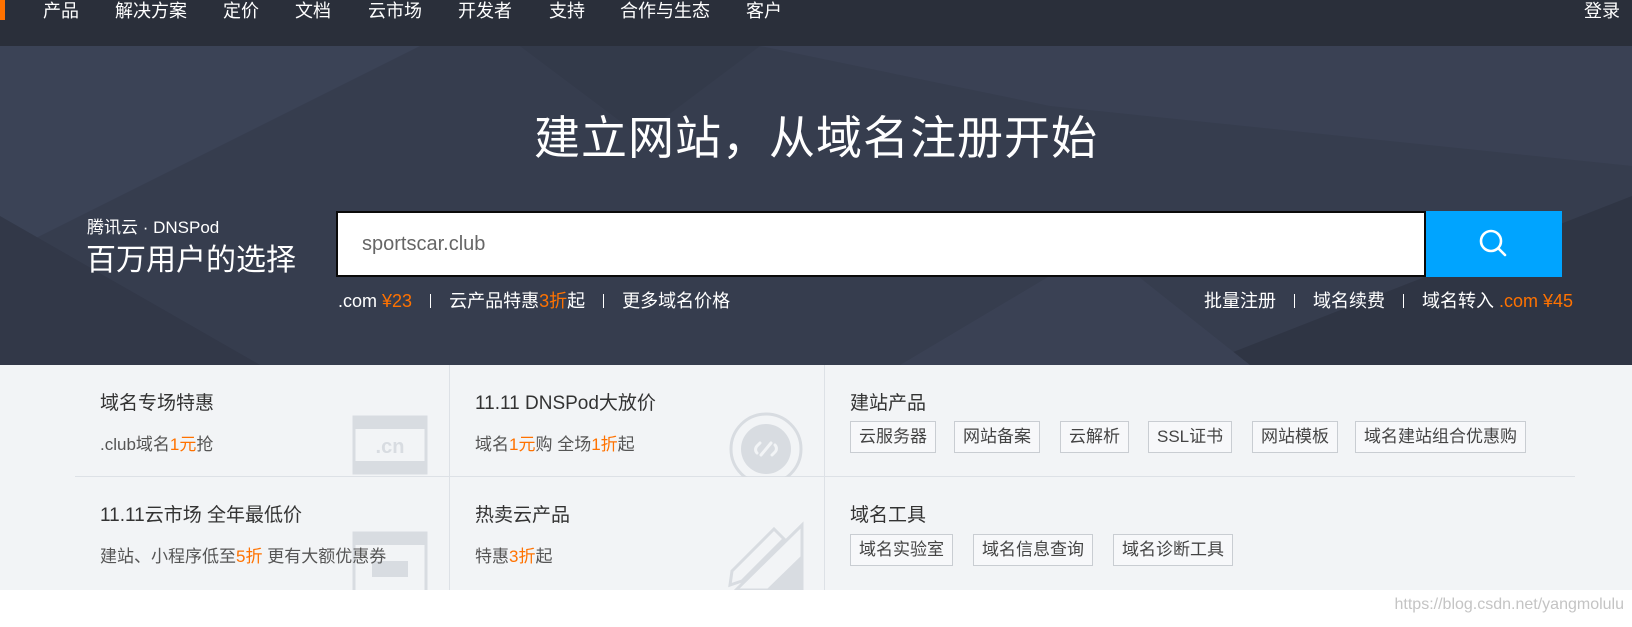 The image size is (1632, 627). Describe the element at coordinates (492, 556) in the screenshot. I see `card-sub-text: 特惠` at that location.